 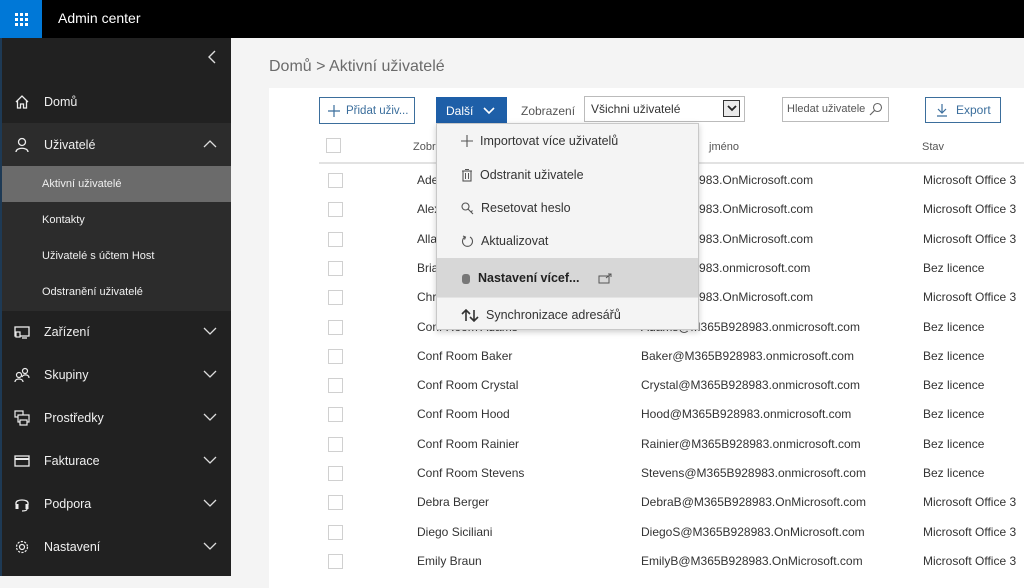 I want to click on app-title: Admin center, so click(x=99, y=18).